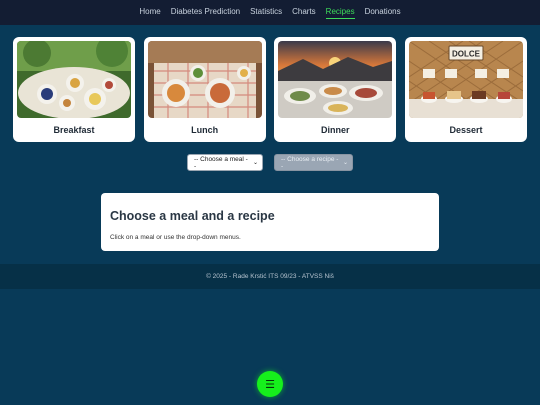 This screenshot has height=405, width=540. I want to click on meal-label-breakfast: Breakfast, so click(74, 130).